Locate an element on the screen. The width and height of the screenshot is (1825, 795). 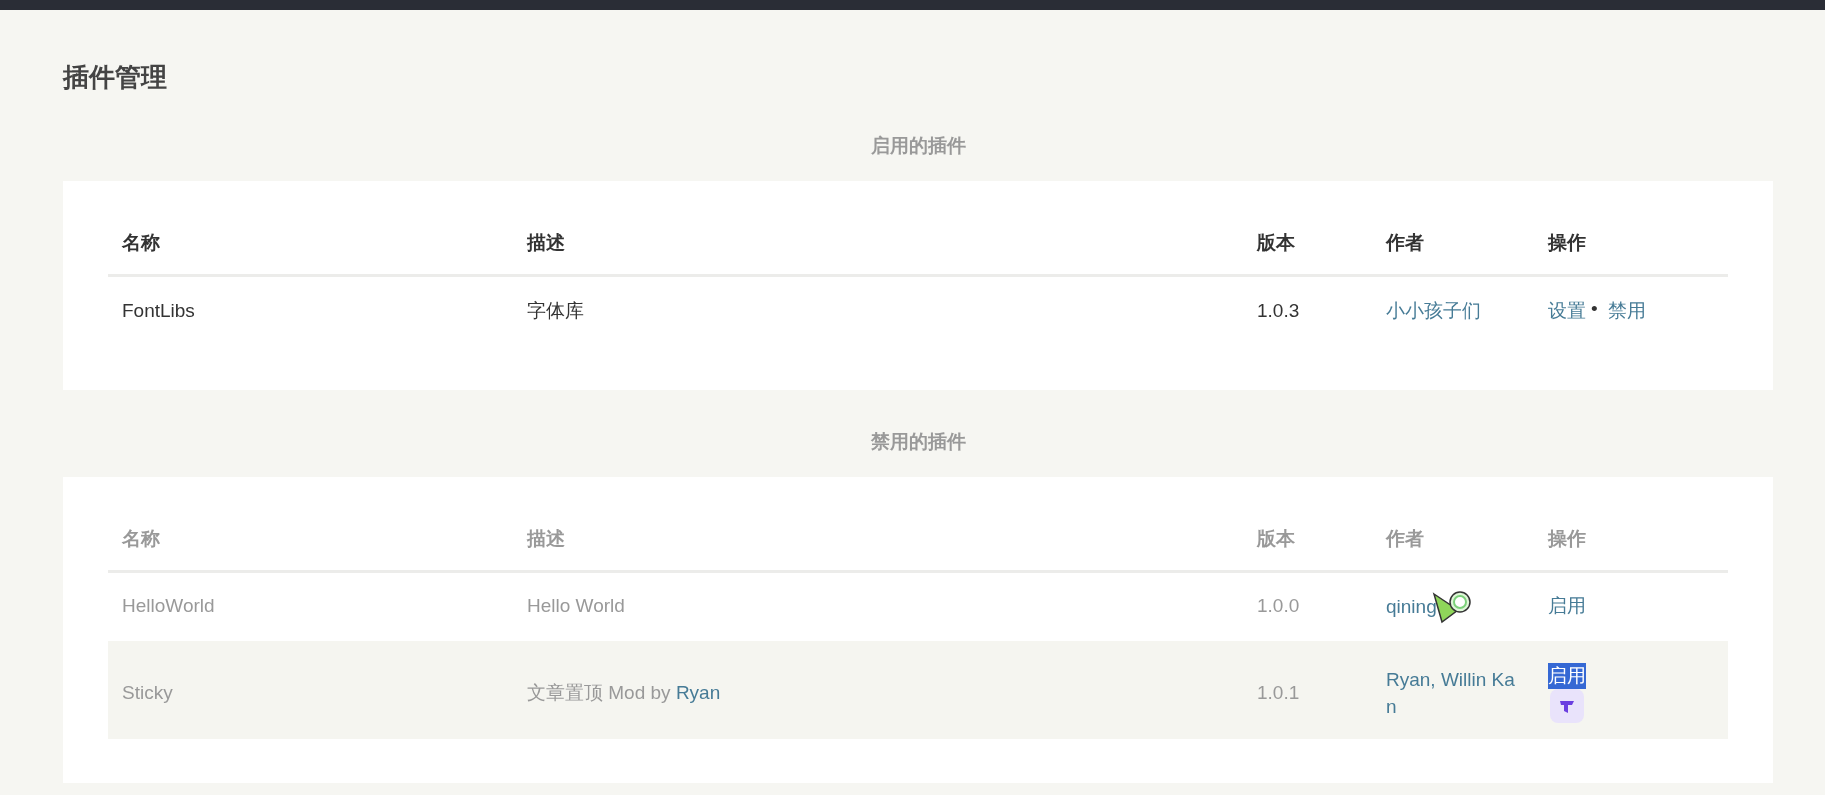
plugin-version: 1.0.1 is located at coordinates (1278, 693).